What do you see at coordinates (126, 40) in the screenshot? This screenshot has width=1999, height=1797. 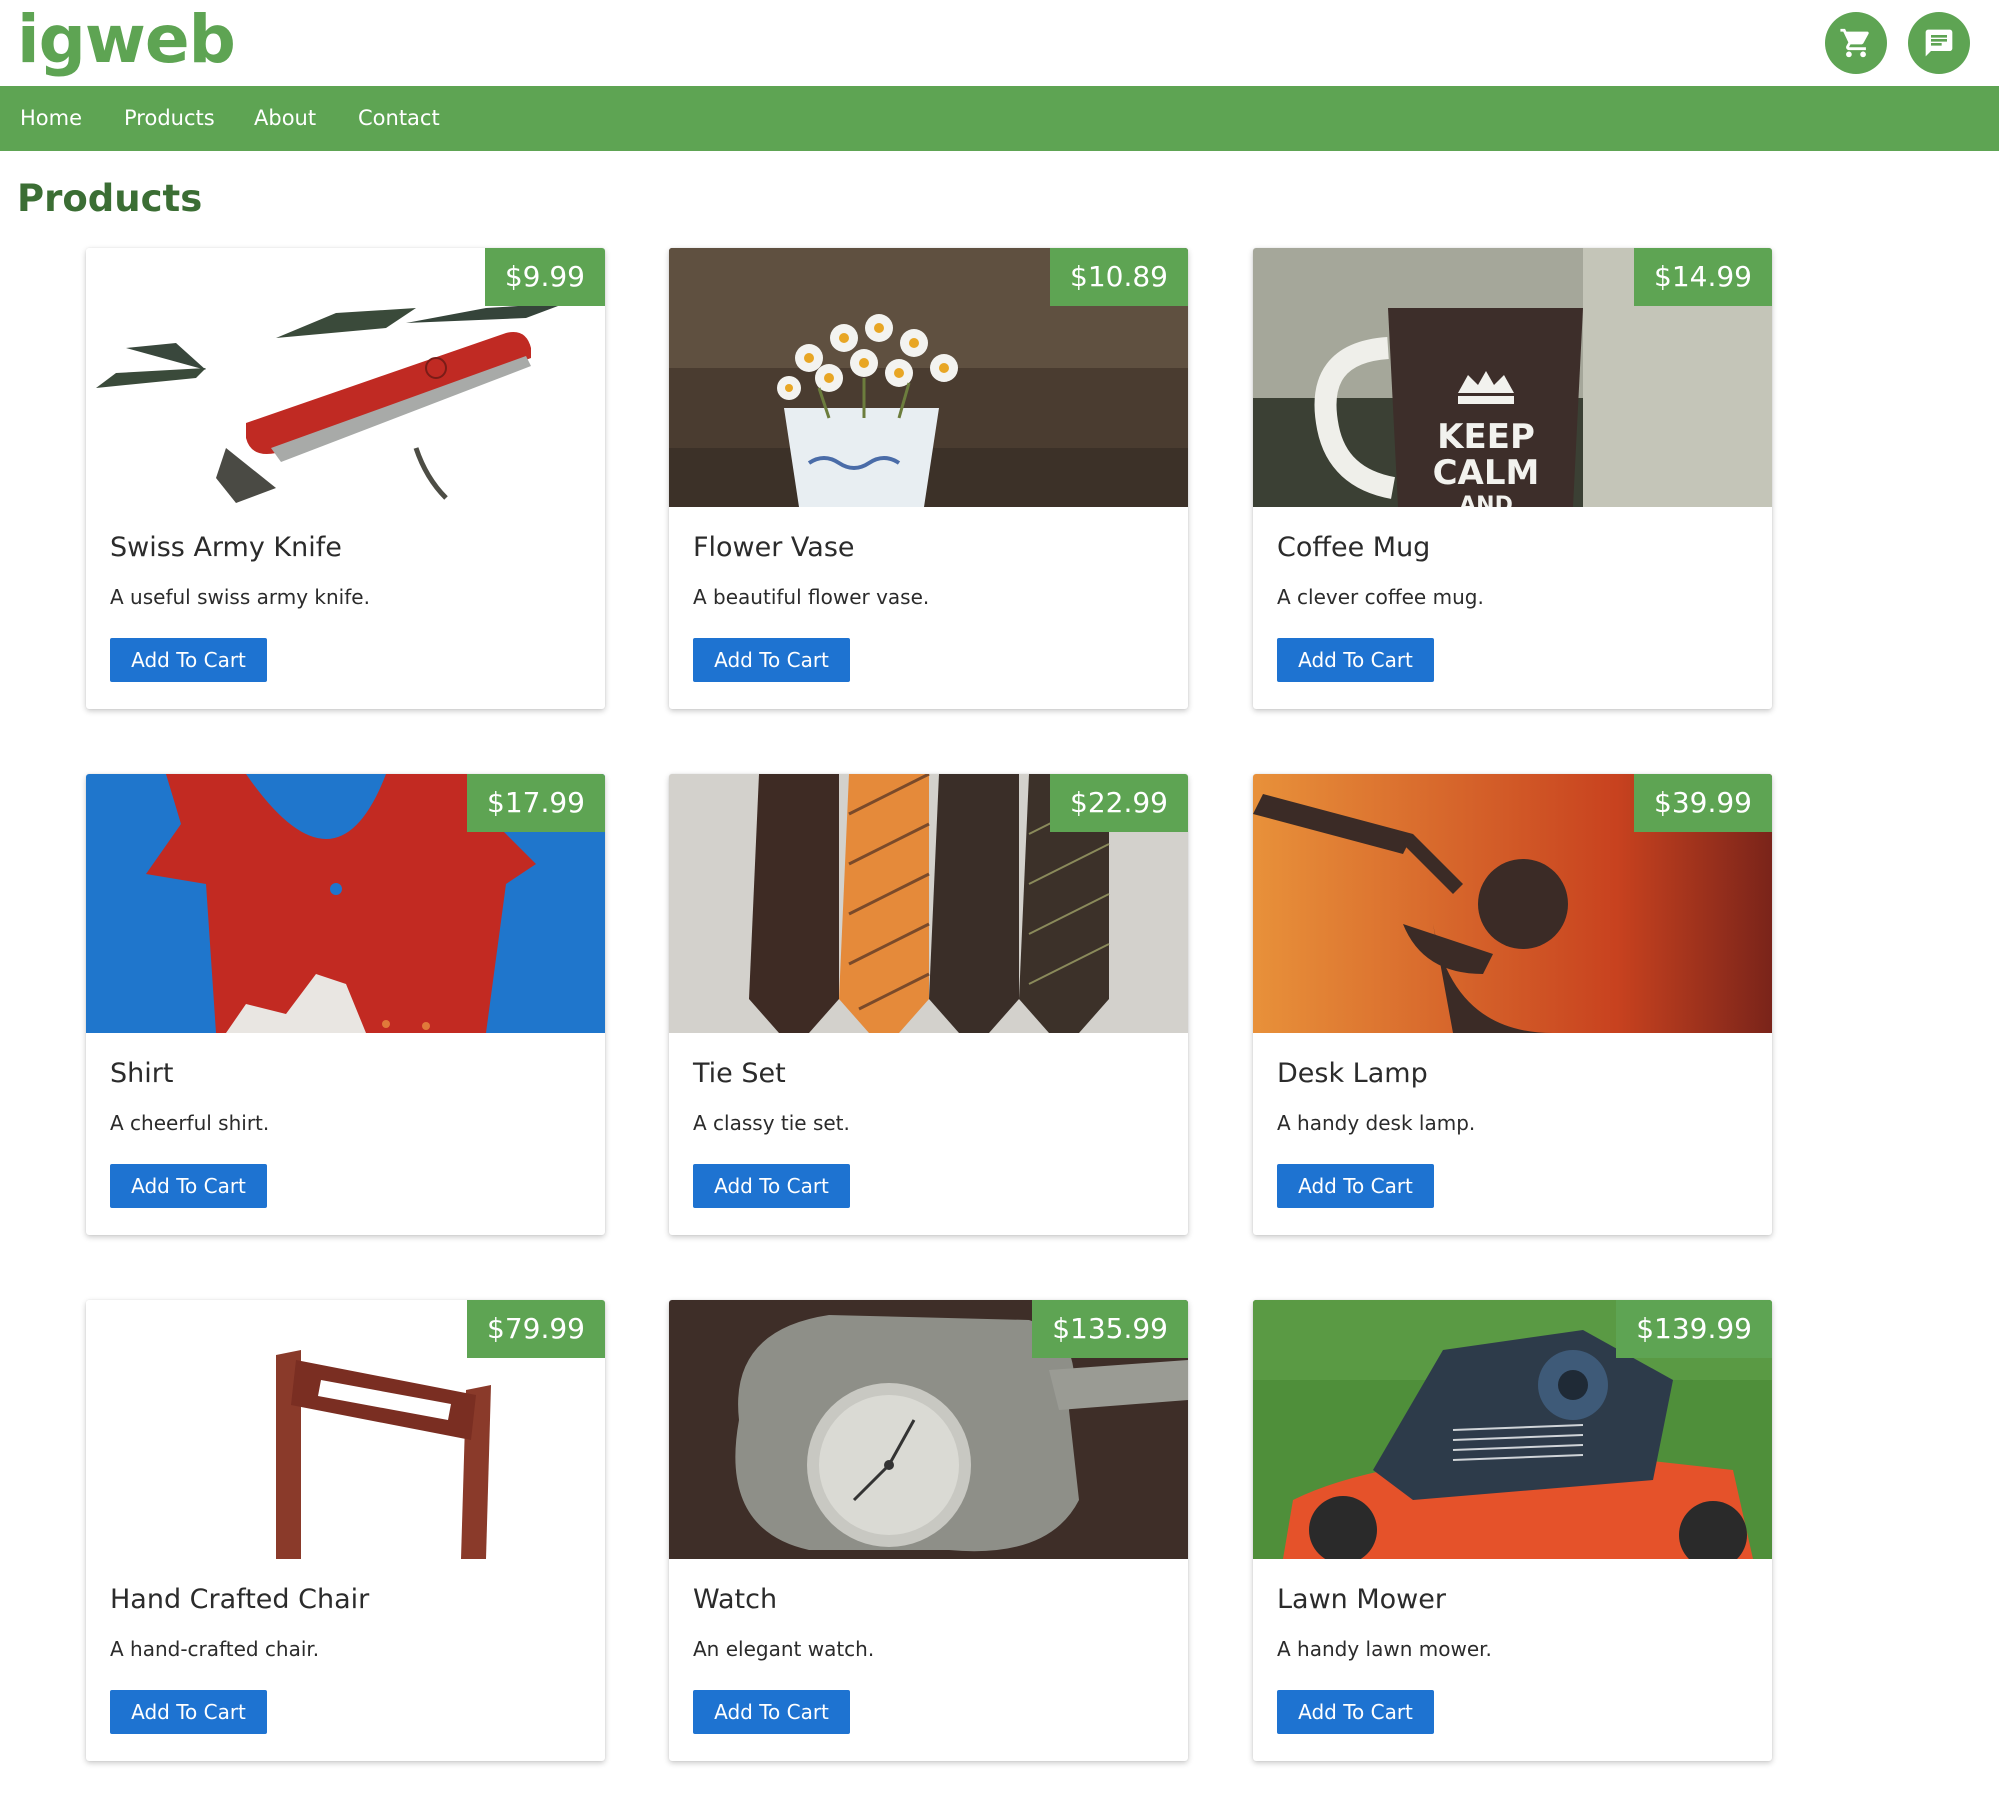 I see `site-logo: igweb` at bounding box center [126, 40].